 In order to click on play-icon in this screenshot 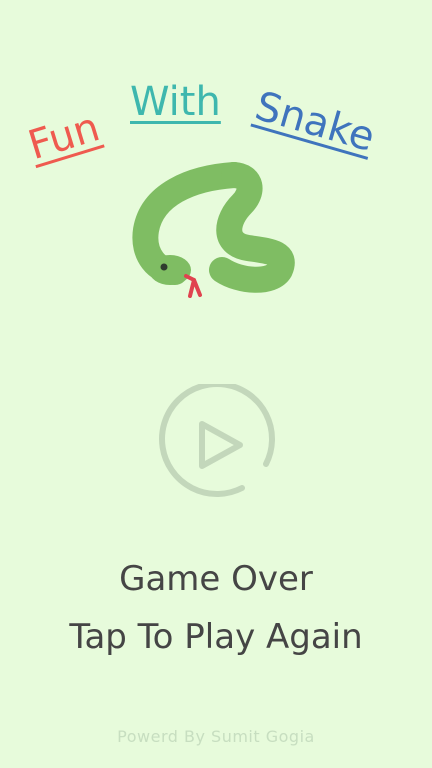, I will do `click(217, 440)`.